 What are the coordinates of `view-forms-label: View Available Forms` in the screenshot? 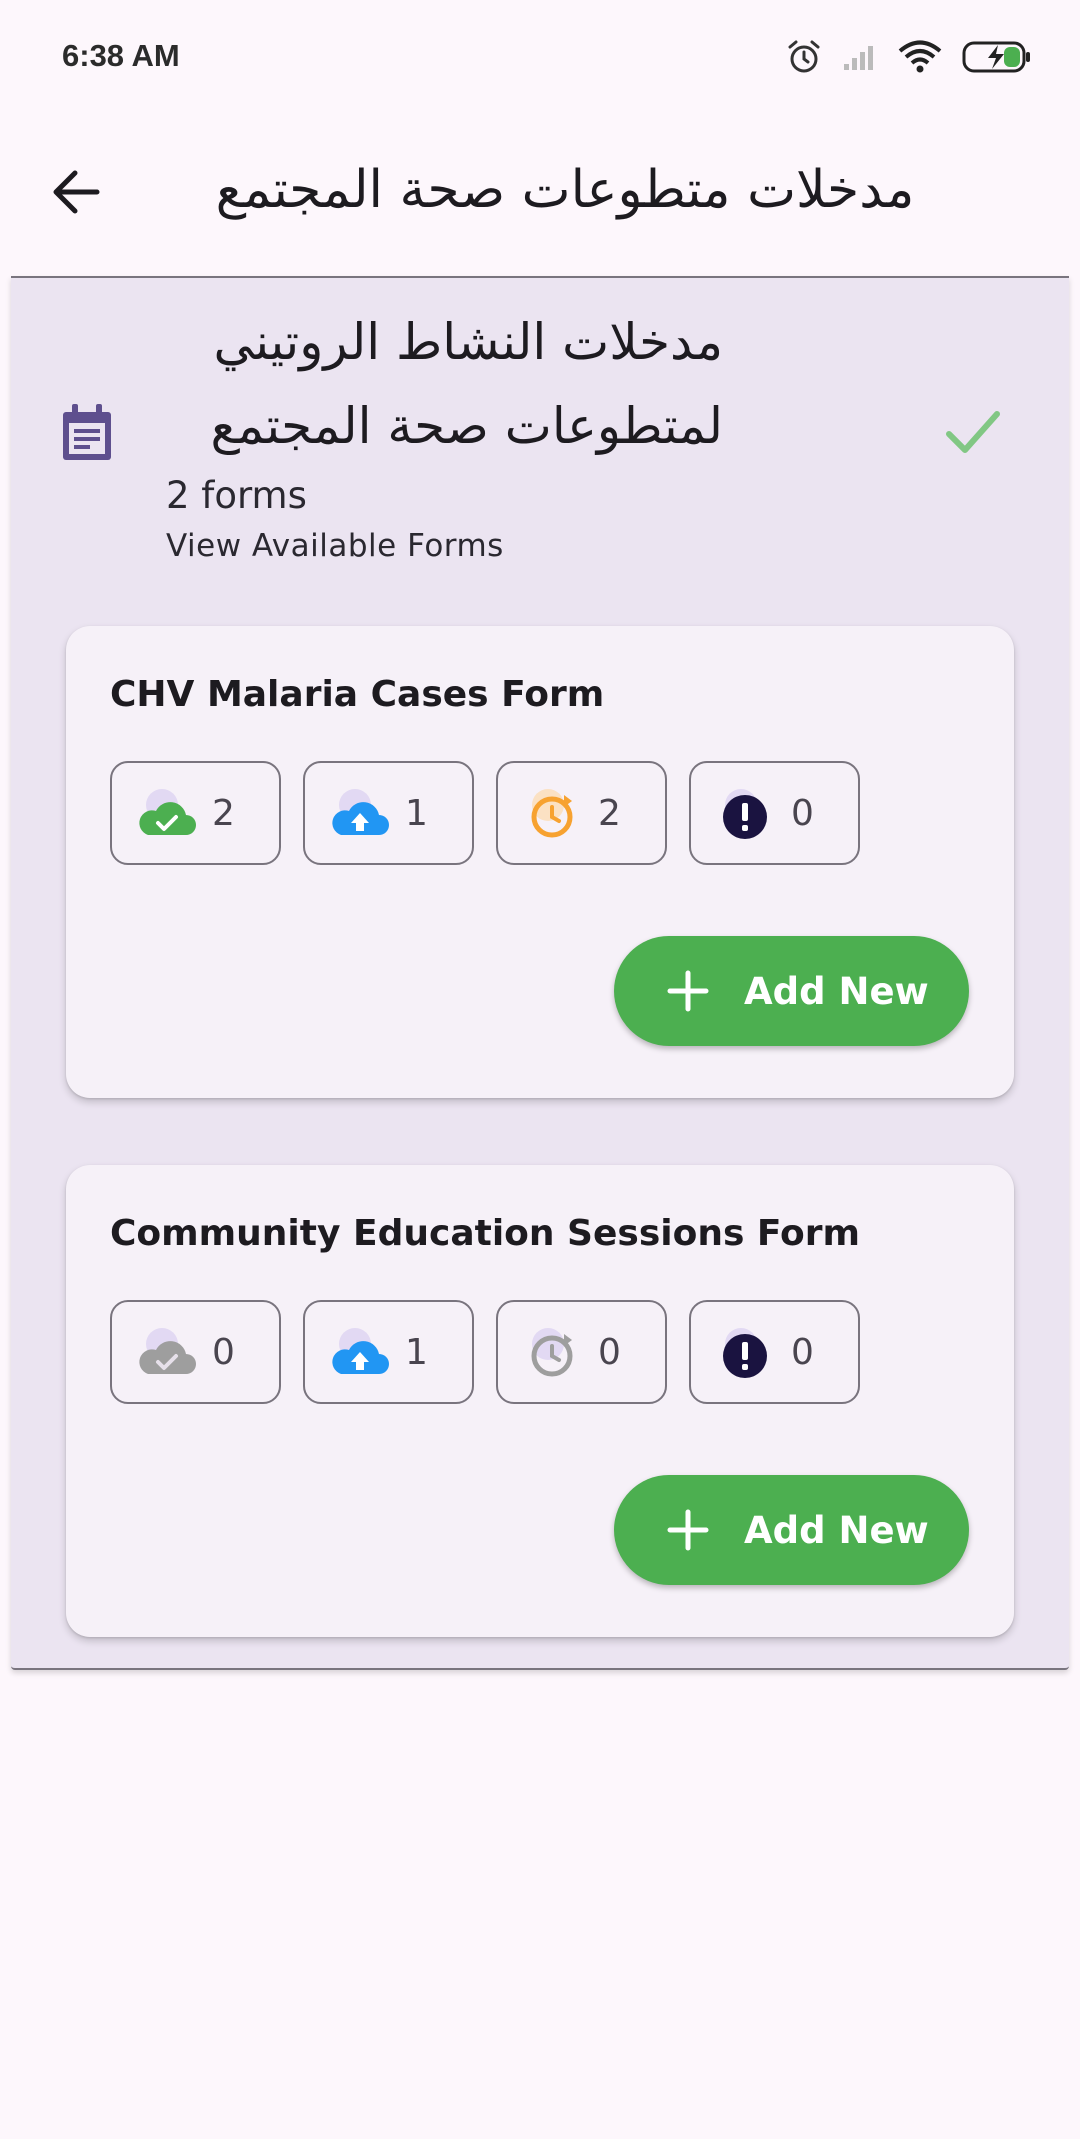 It's located at (335, 546).